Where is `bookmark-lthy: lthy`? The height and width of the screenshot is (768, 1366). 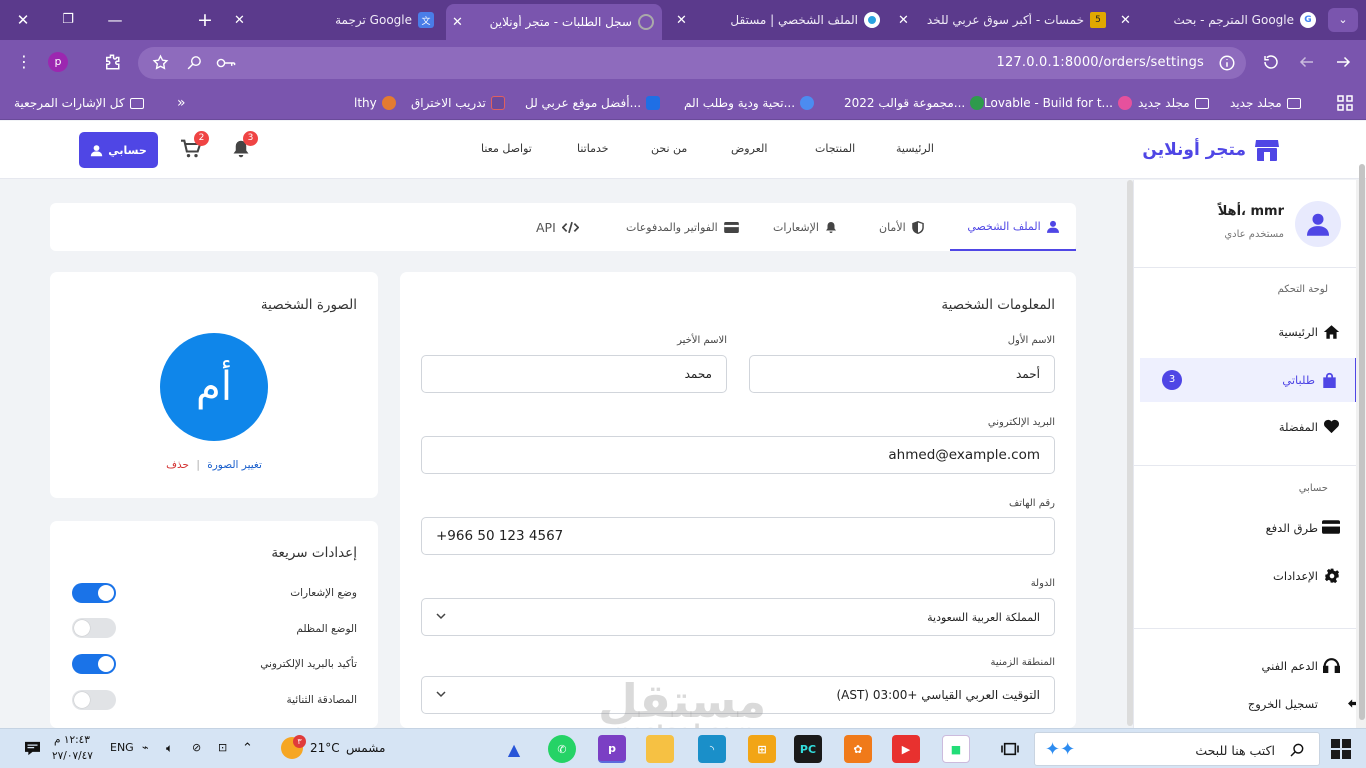 bookmark-lthy: lthy is located at coordinates (375, 103).